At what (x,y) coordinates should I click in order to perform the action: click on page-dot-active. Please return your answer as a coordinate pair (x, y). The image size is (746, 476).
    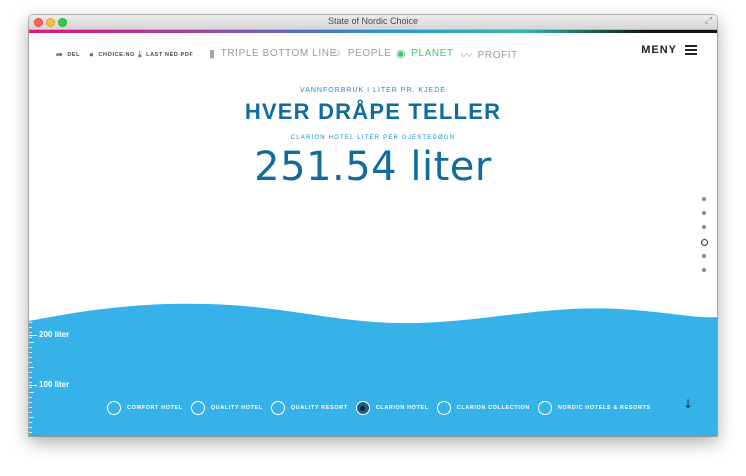
    Looking at the image, I should click on (704, 242).